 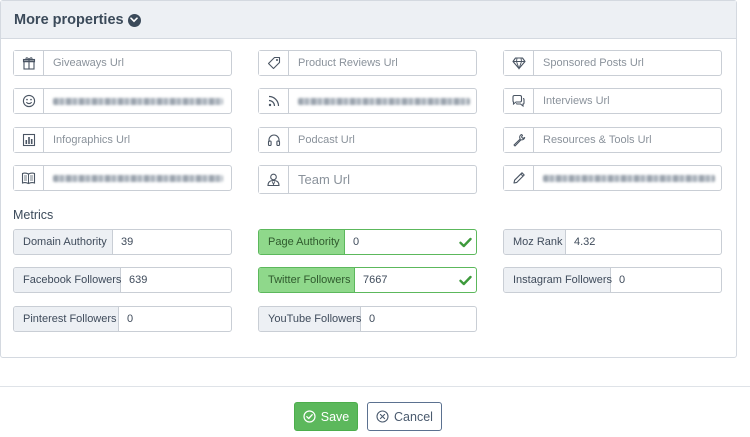 What do you see at coordinates (33, 215) in the screenshot?
I see `metrics-heading: Metrics` at bounding box center [33, 215].